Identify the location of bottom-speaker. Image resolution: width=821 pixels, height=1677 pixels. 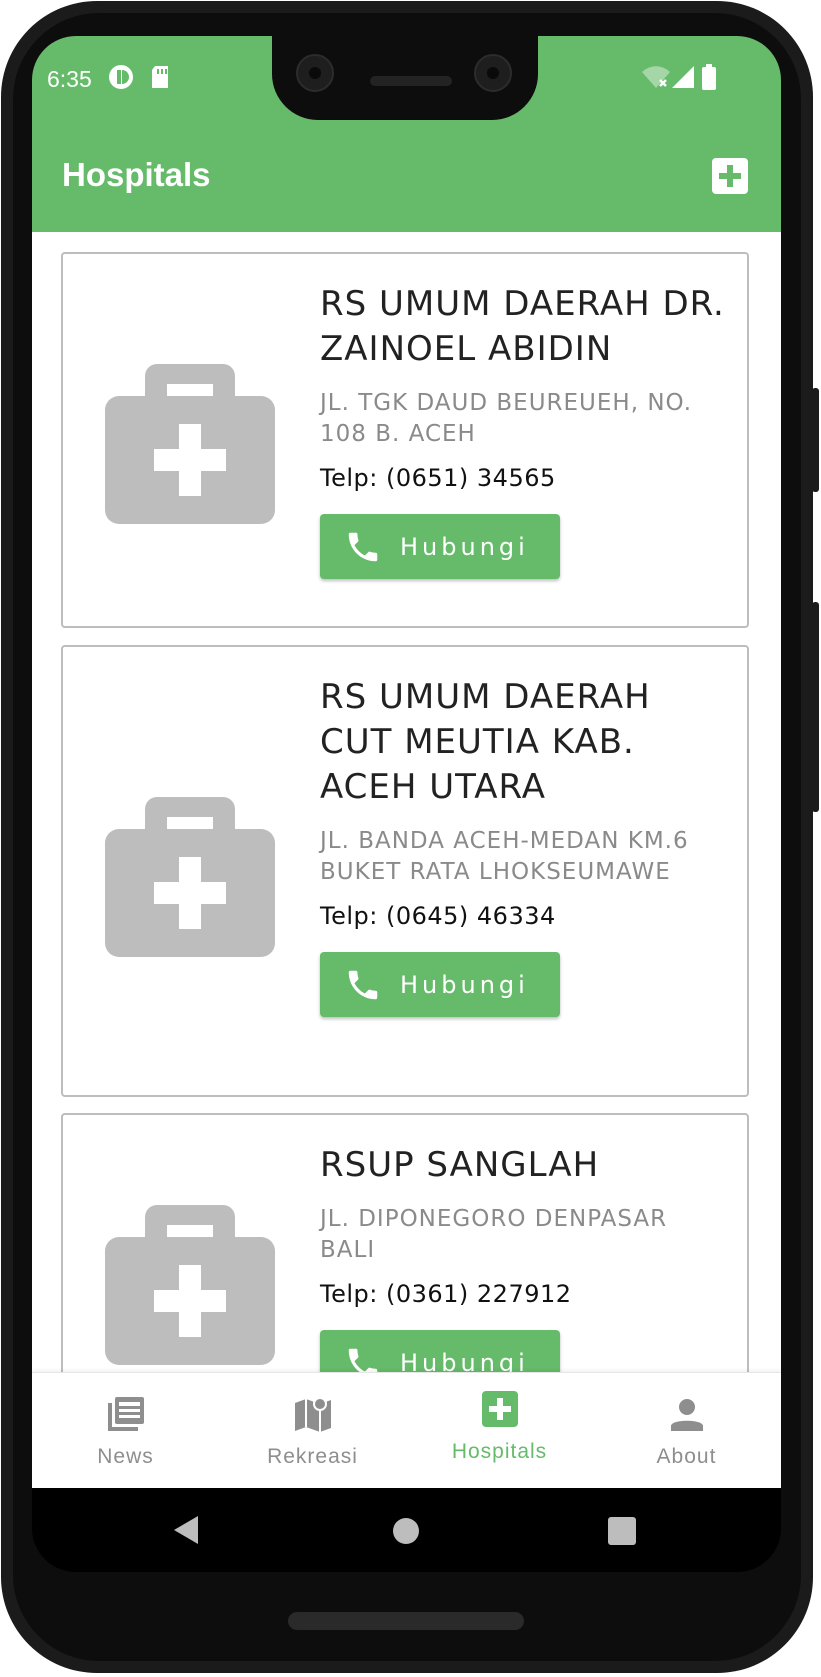
(406, 1621).